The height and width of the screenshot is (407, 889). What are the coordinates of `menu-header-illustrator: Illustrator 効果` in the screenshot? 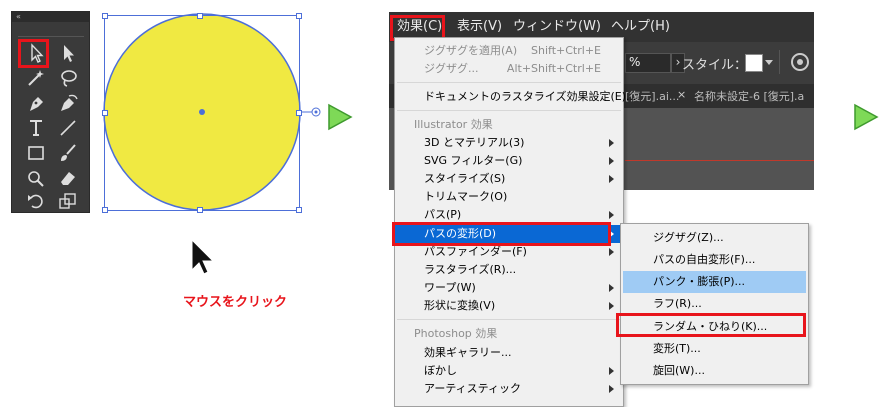 It's located at (453, 124).